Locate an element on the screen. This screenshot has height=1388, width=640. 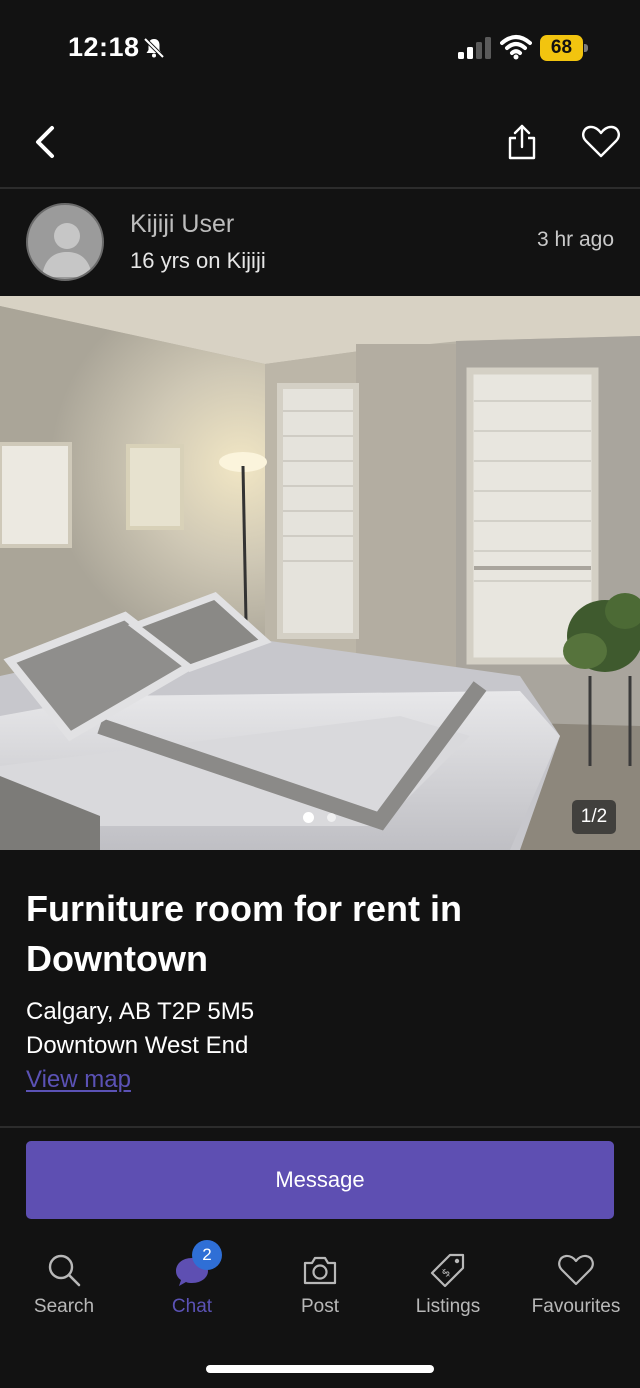
user-silhouette-icon is located at coordinates (67, 250).